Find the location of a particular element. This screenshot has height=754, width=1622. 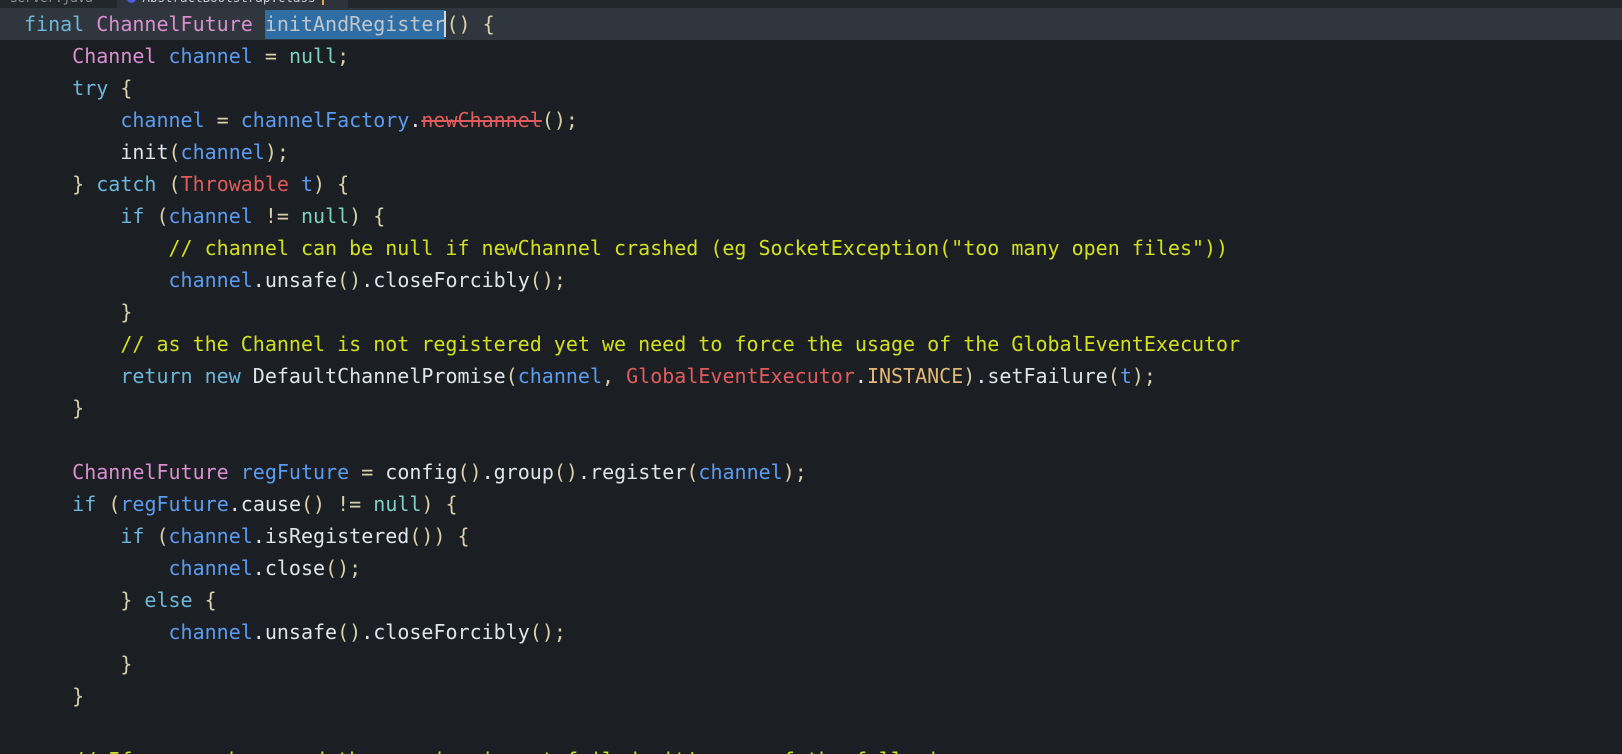

code-token: group is located at coordinates (523, 472).